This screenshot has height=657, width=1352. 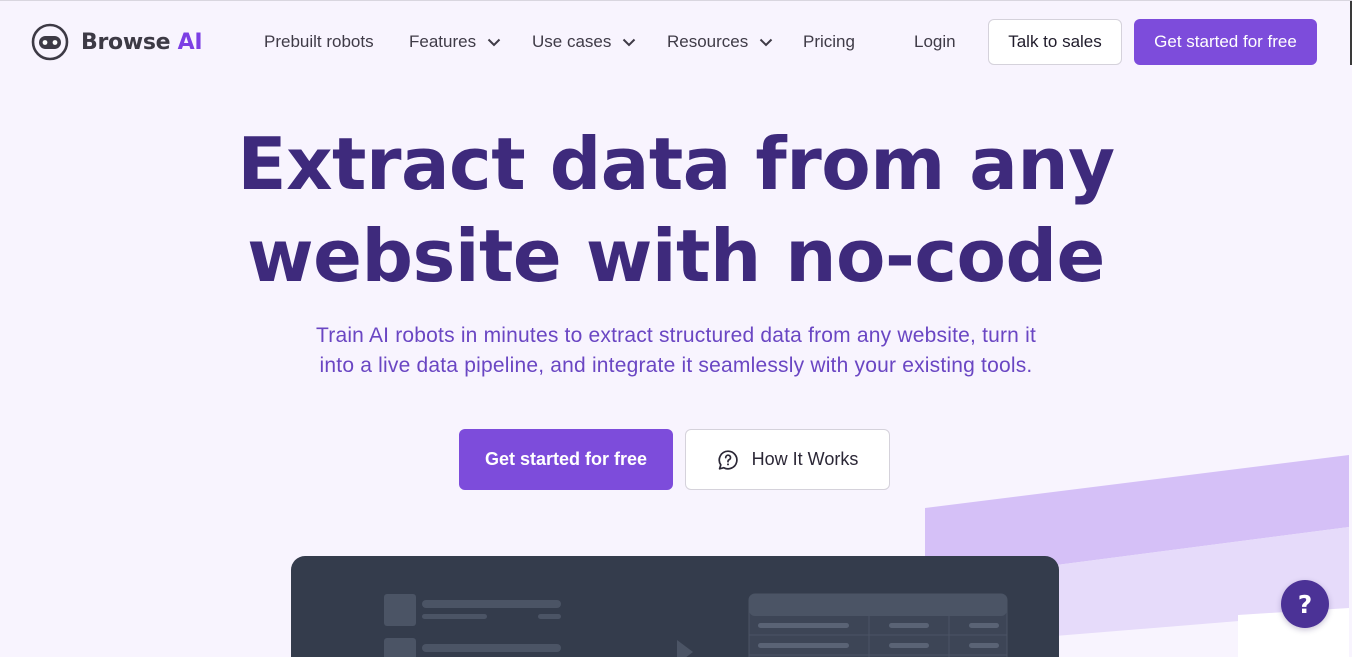 I want to click on product-preview-illustration, so click(x=696, y=625).